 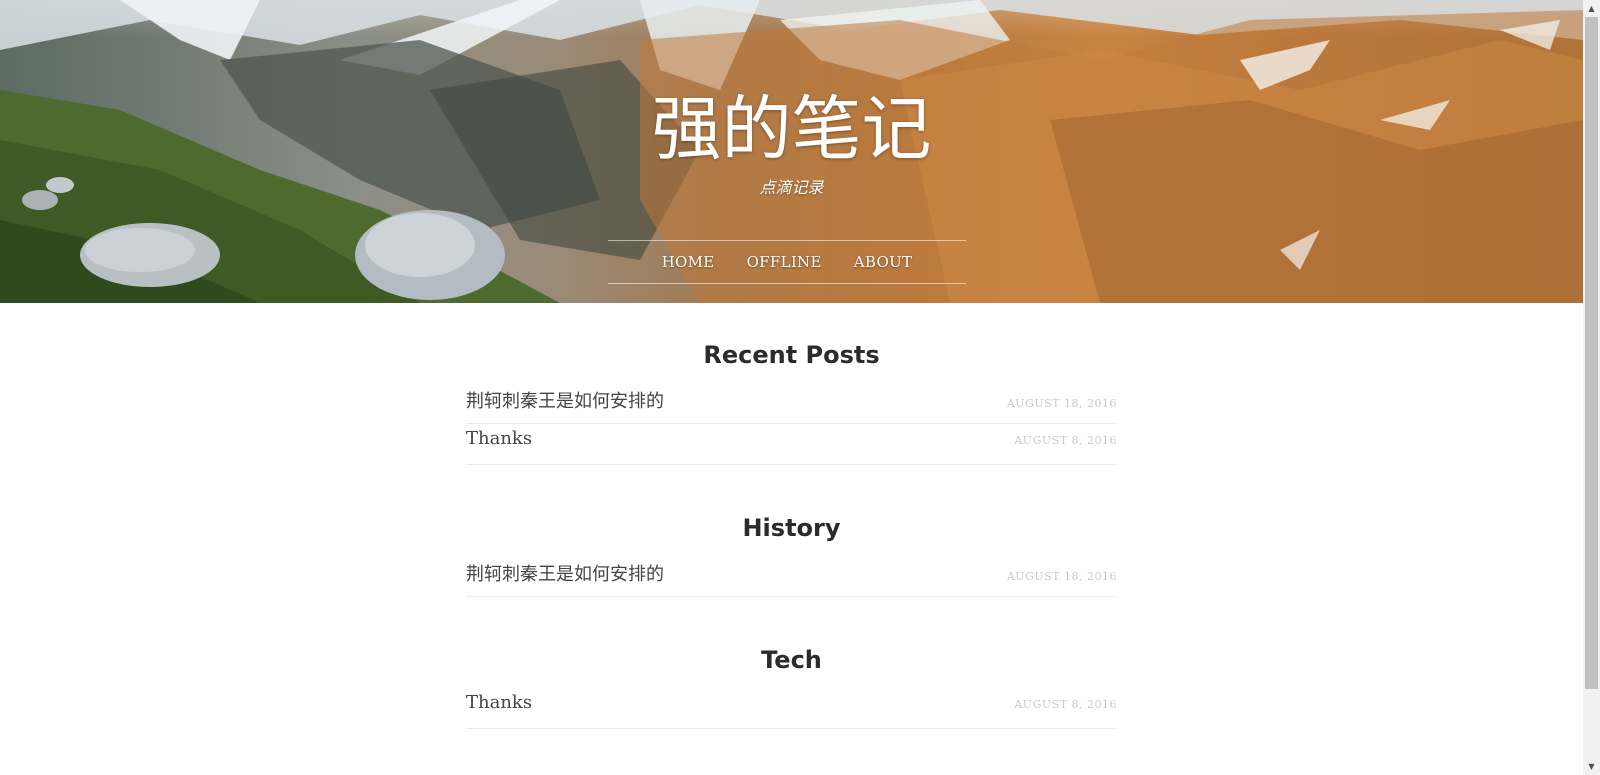 I want to click on vertical-scrollbar: ▲ ▼, so click(x=1591, y=387).